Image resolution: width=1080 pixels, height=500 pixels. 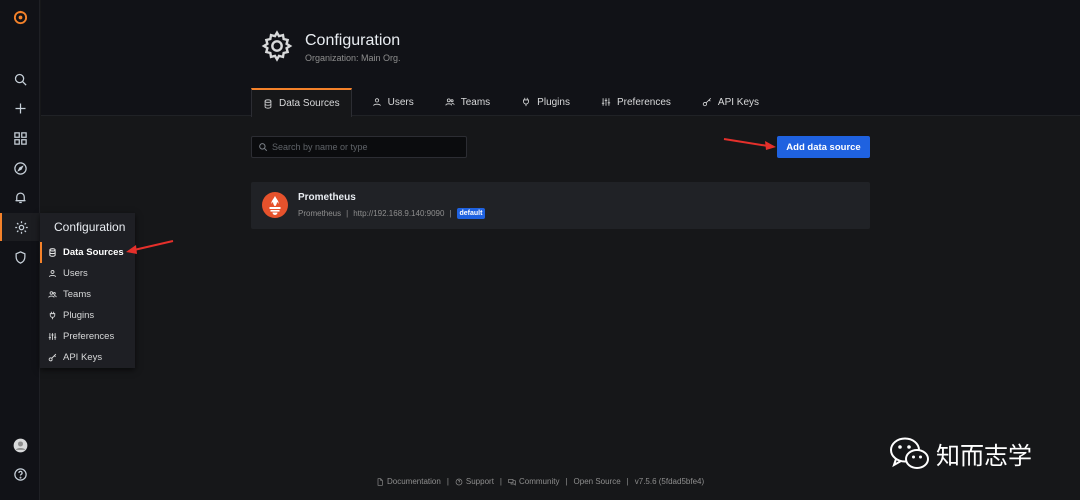 I want to click on sidebar, so click(x=20, y=250).